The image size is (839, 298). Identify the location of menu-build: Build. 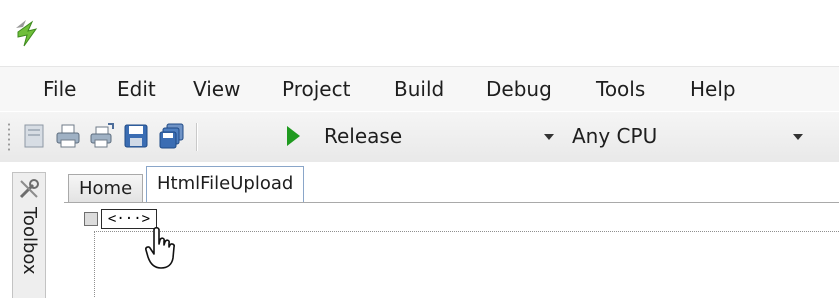
(419, 89).